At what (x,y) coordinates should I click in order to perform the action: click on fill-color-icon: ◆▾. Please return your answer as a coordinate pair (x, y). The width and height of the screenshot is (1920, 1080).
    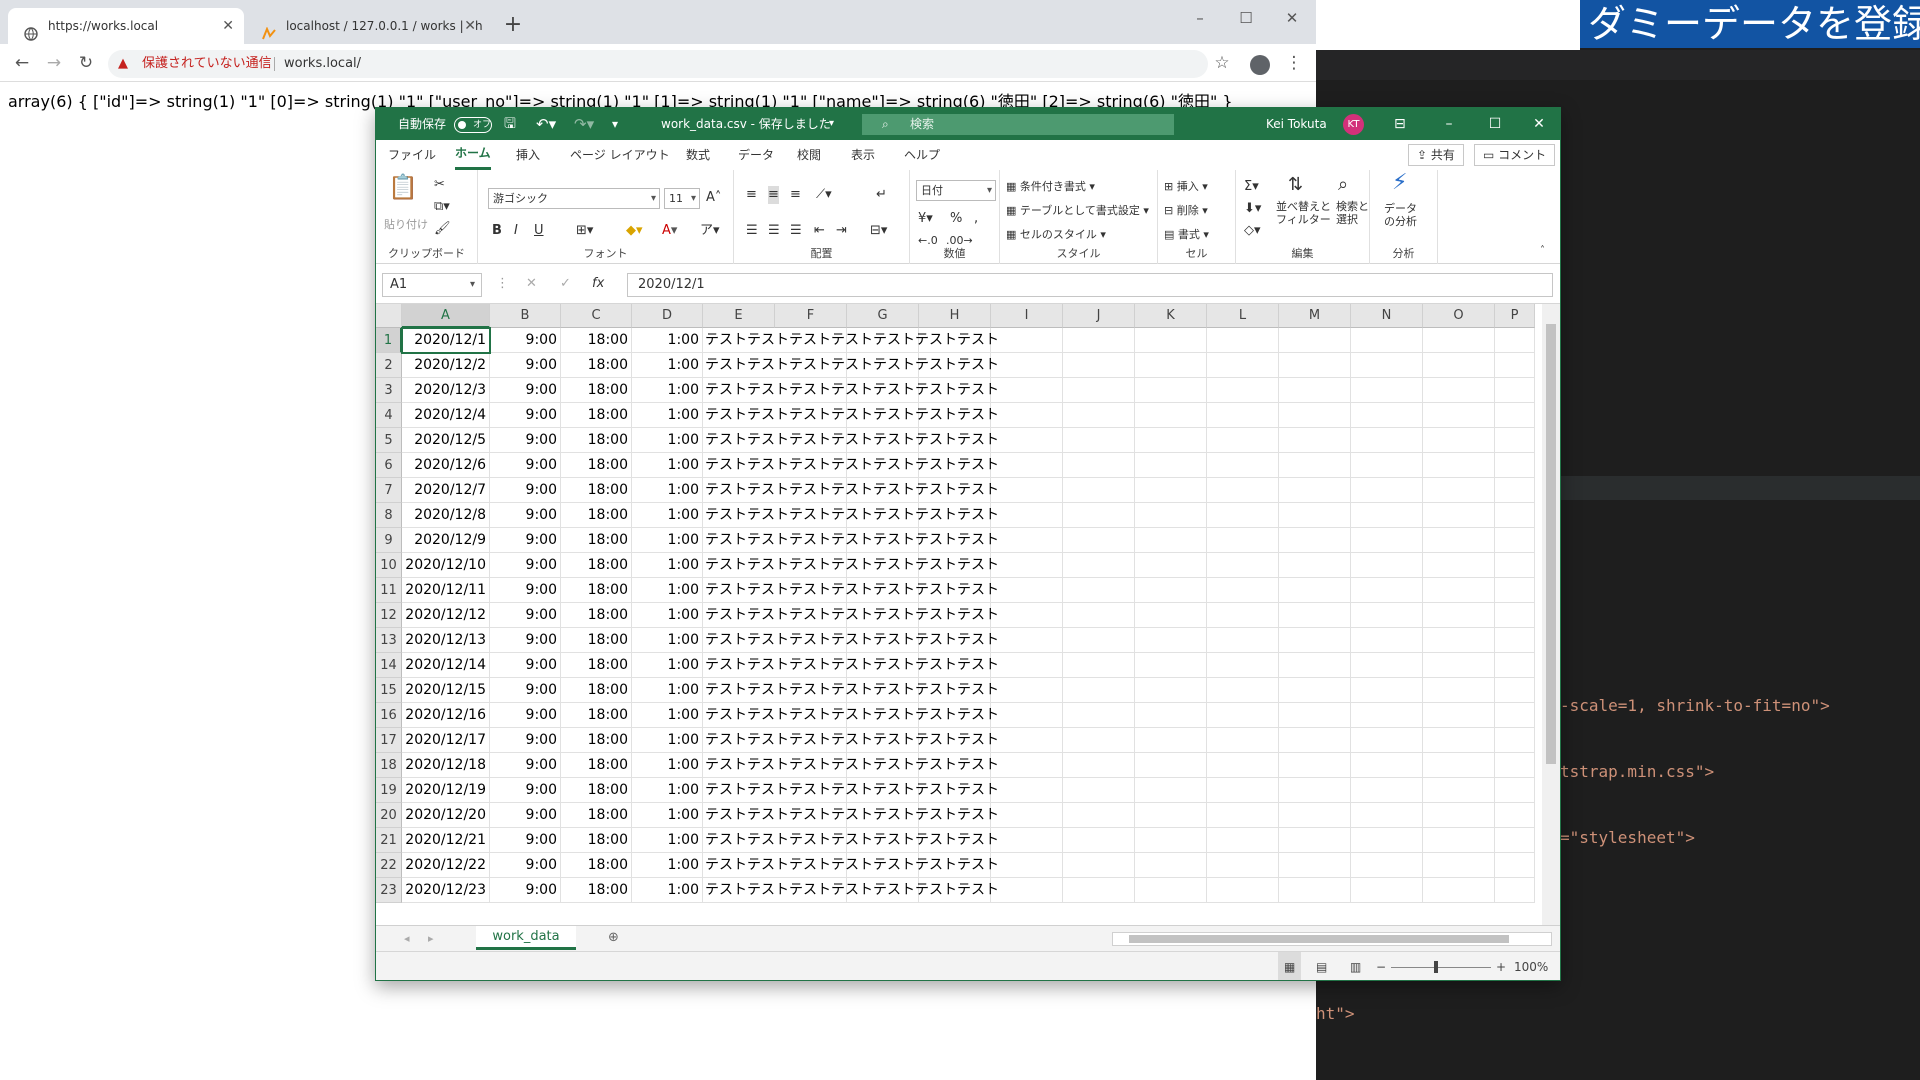
    Looking at the image, I should click on (634, 231).